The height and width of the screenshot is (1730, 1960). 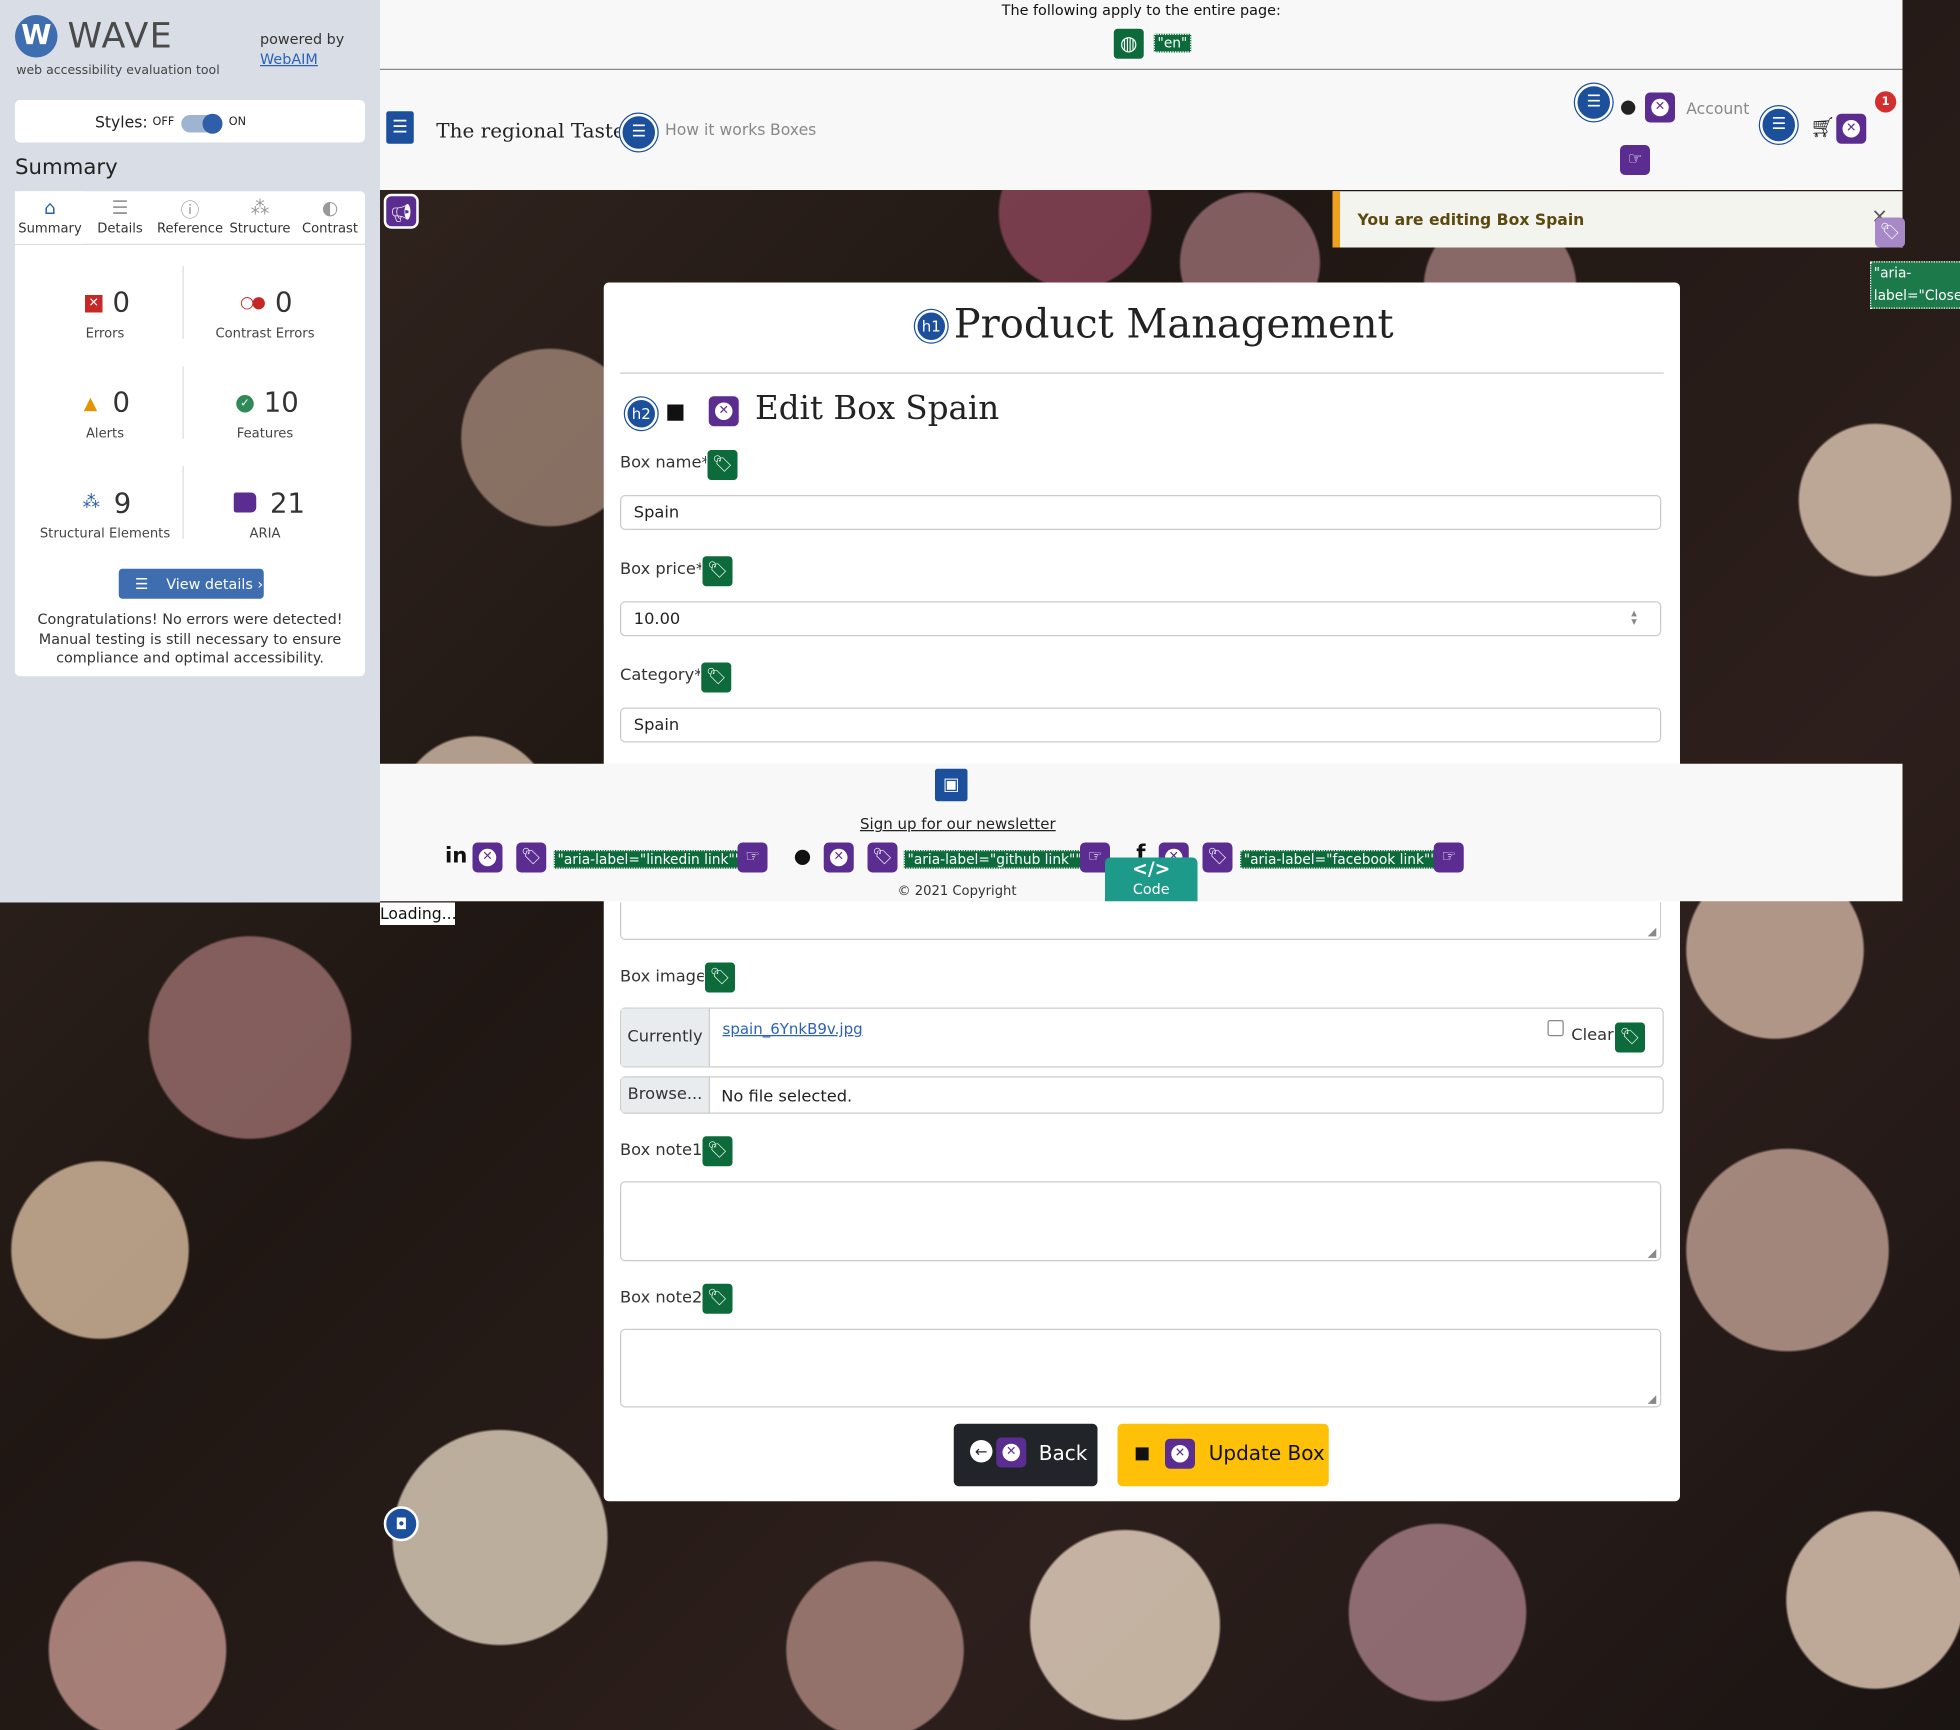 I want to click on aria-icon, so click(x=245, y=502).